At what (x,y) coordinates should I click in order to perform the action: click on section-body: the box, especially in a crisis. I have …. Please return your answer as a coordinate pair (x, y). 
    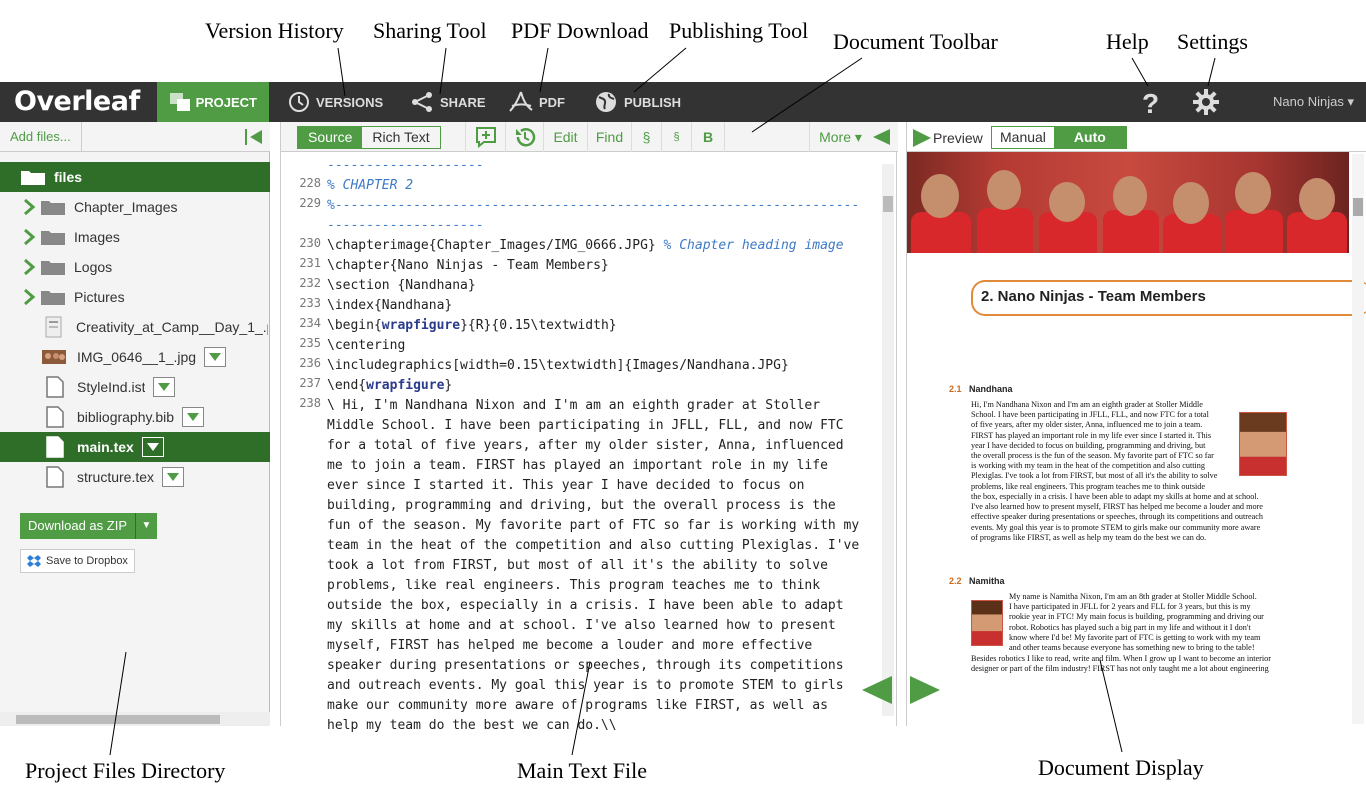
    Looking at the image, I should click on (1161, 517).